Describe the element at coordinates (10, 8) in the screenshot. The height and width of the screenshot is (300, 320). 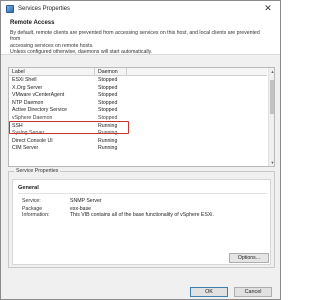
I see `app-window-icon` at that location.